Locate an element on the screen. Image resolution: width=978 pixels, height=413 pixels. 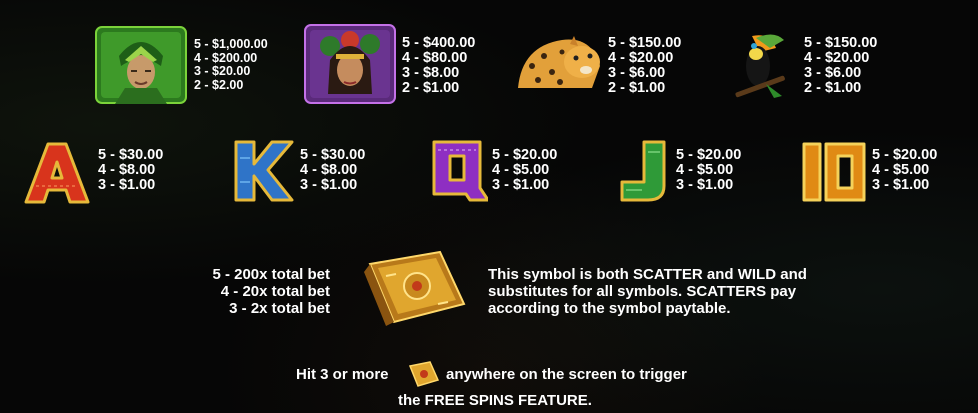
golden-book-small-icon is located at coordinates (424, 374).